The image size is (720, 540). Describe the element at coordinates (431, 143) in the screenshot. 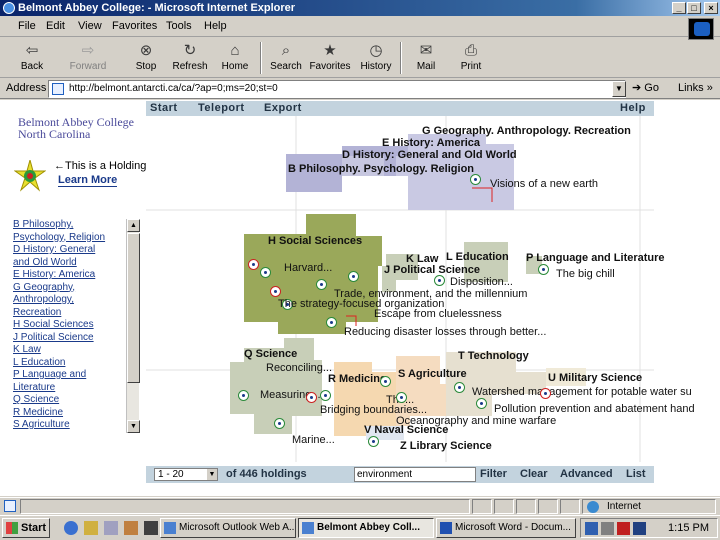

I see `region-e-label: E History: America` at that location.